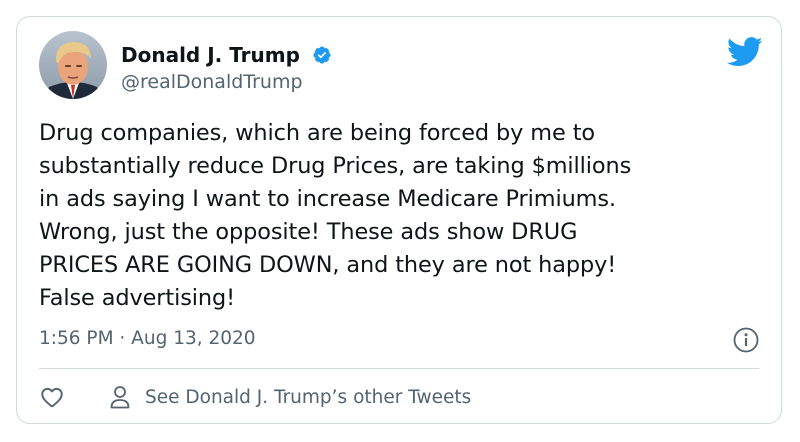 The height and width of the screenshot is (442, 800). I want to click on info-icon, so click(746, 340).